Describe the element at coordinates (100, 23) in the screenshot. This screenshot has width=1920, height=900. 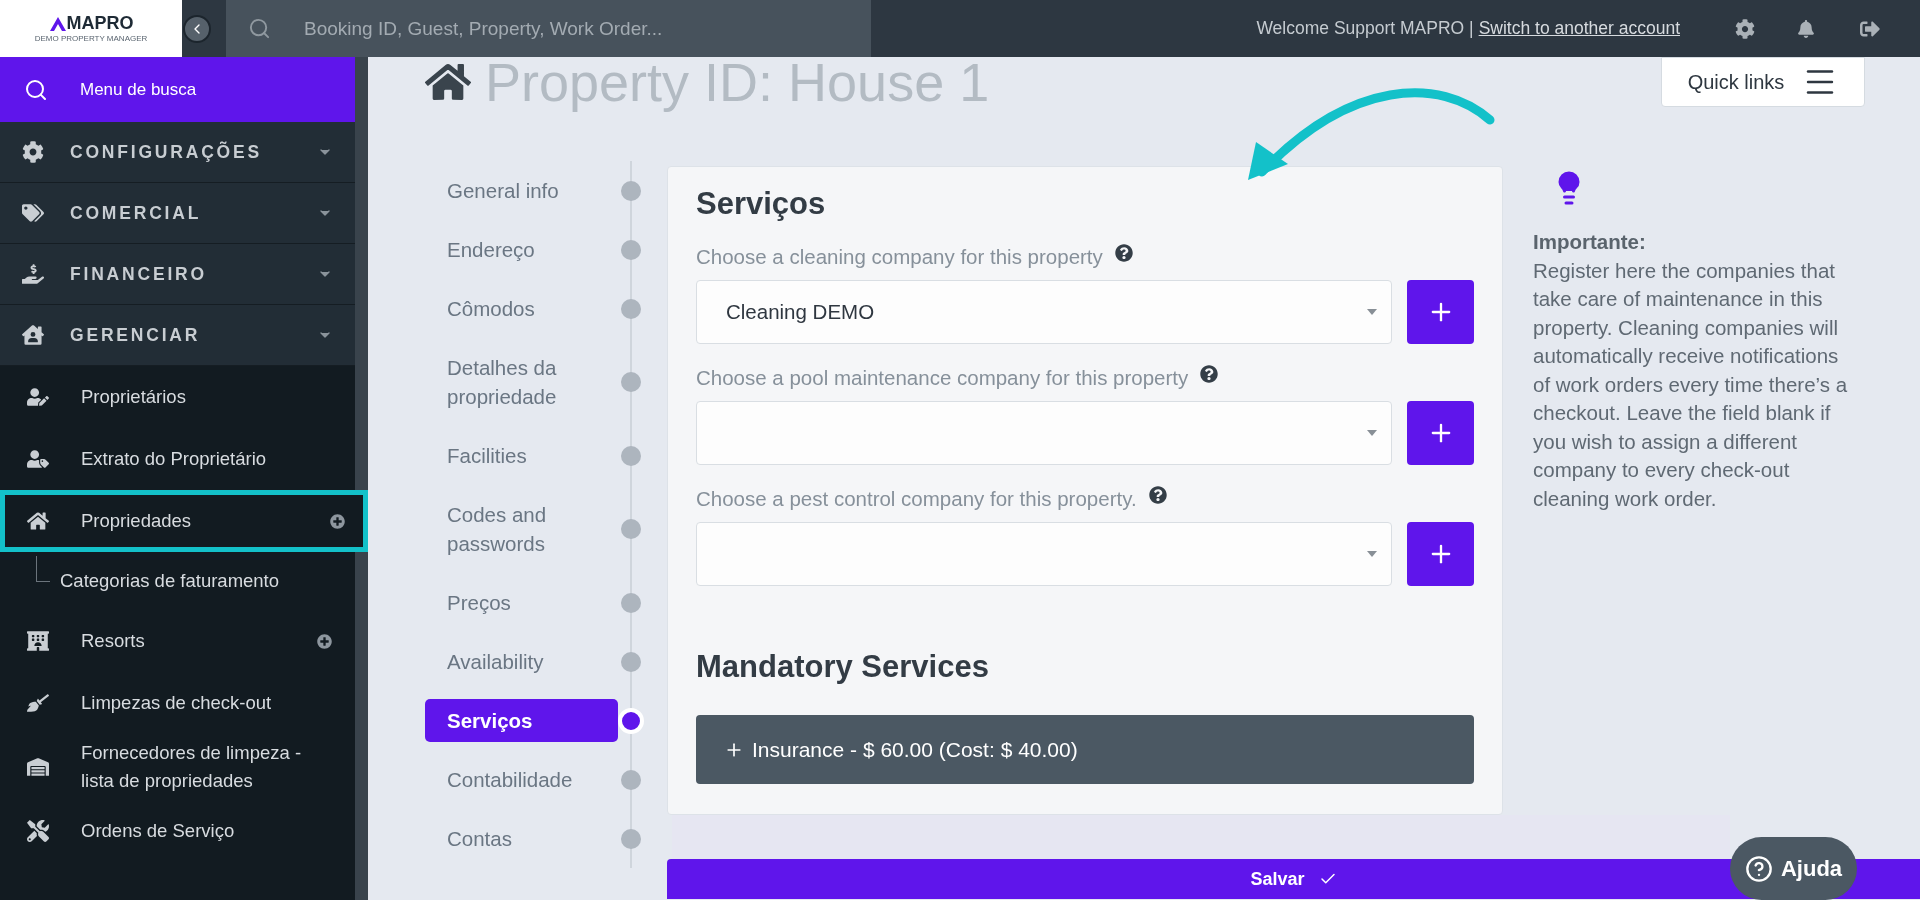
I see `logo-name: MAPRO` at that location.